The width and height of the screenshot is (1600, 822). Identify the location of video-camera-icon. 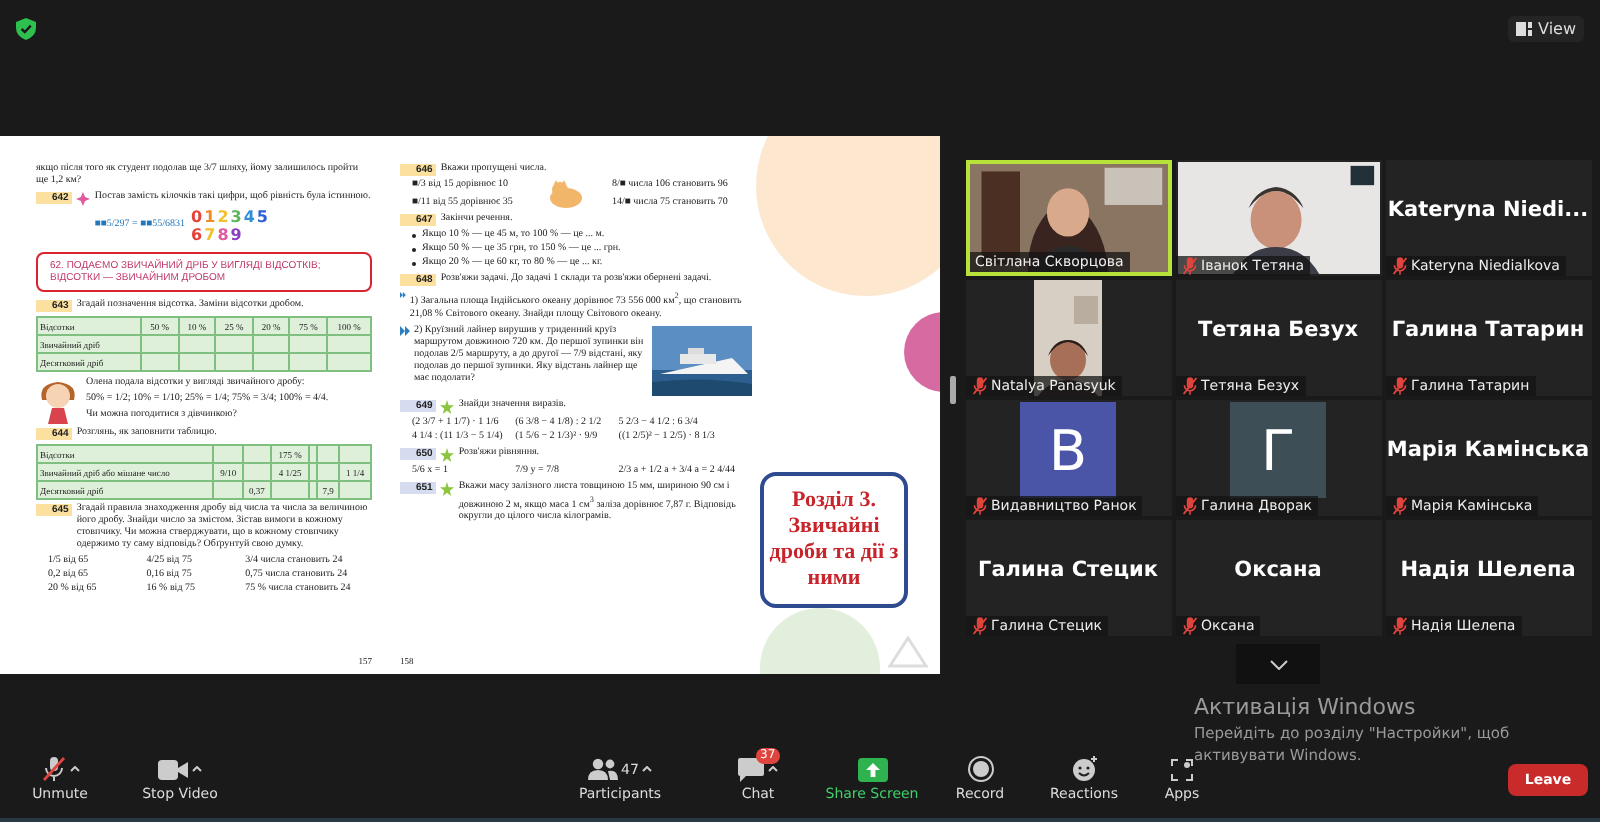
(173, 769).